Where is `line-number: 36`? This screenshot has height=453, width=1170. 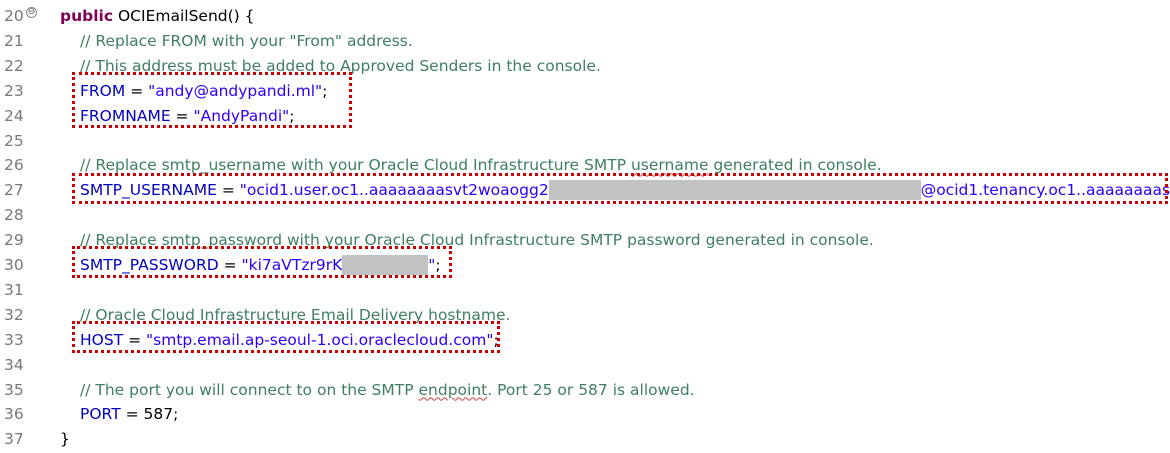
line-number: 36 is located at coordinates (14, 414).